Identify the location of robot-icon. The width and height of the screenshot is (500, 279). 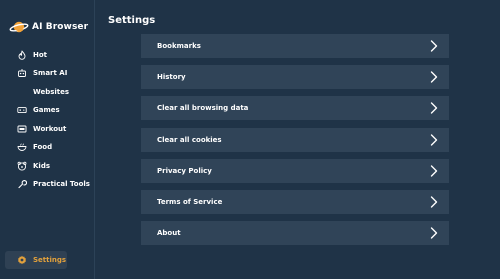
(22, 73).